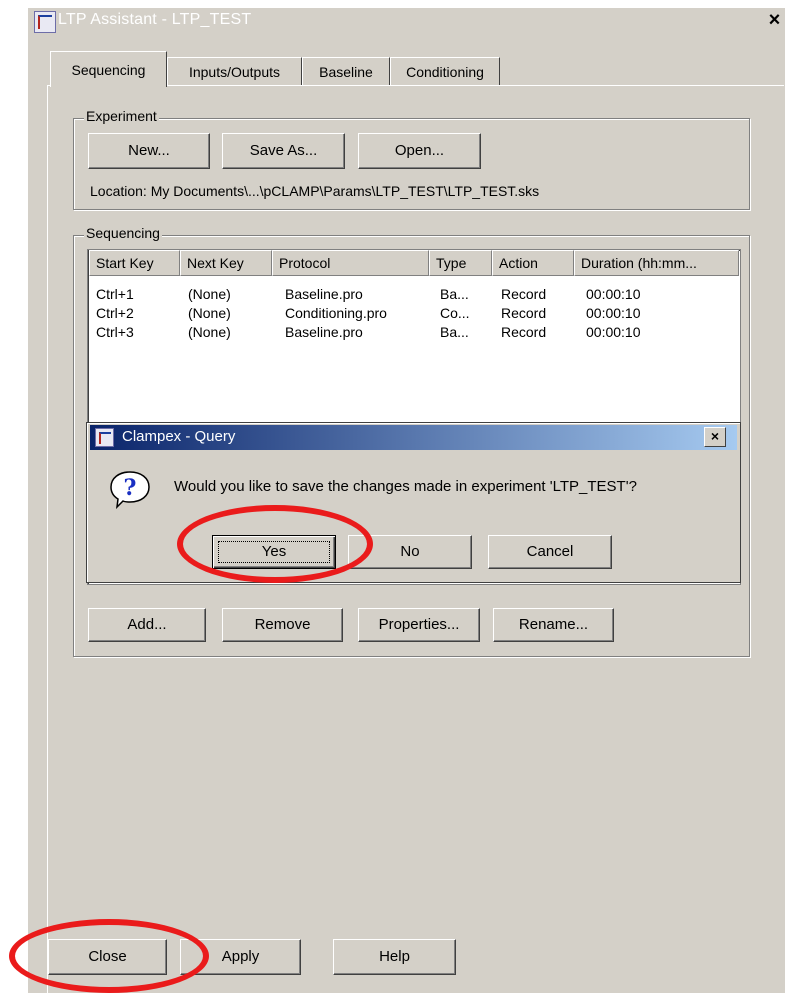 The width and height of the screenshot is (785, 993). I want to click on remove-button-label: Remove, so click(282, 624).